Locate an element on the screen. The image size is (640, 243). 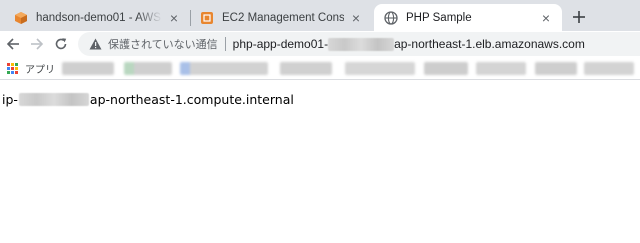
tab-title: EC2 Management Console is located at coordinates (283, 17).